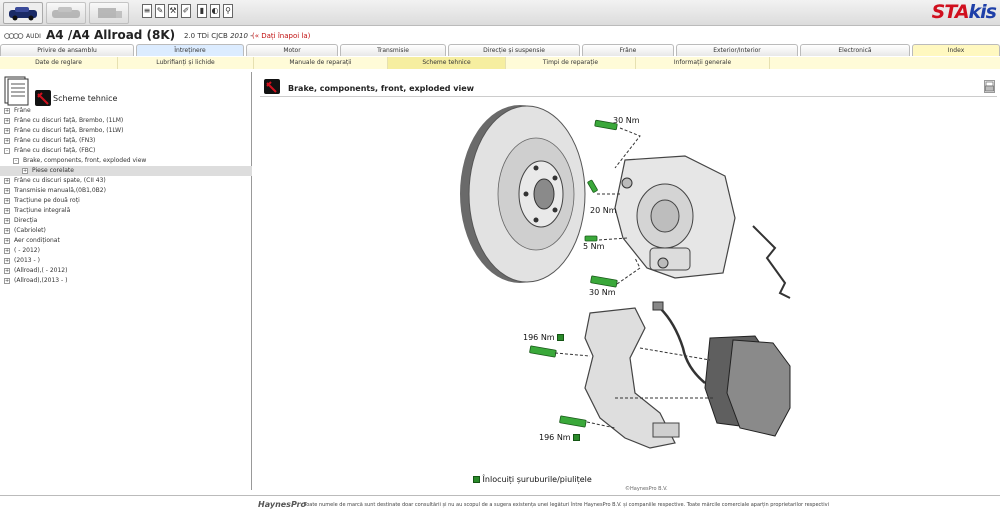 The image size is (1000, 513). I want to click on tab-index: Index, so click(956, 50).